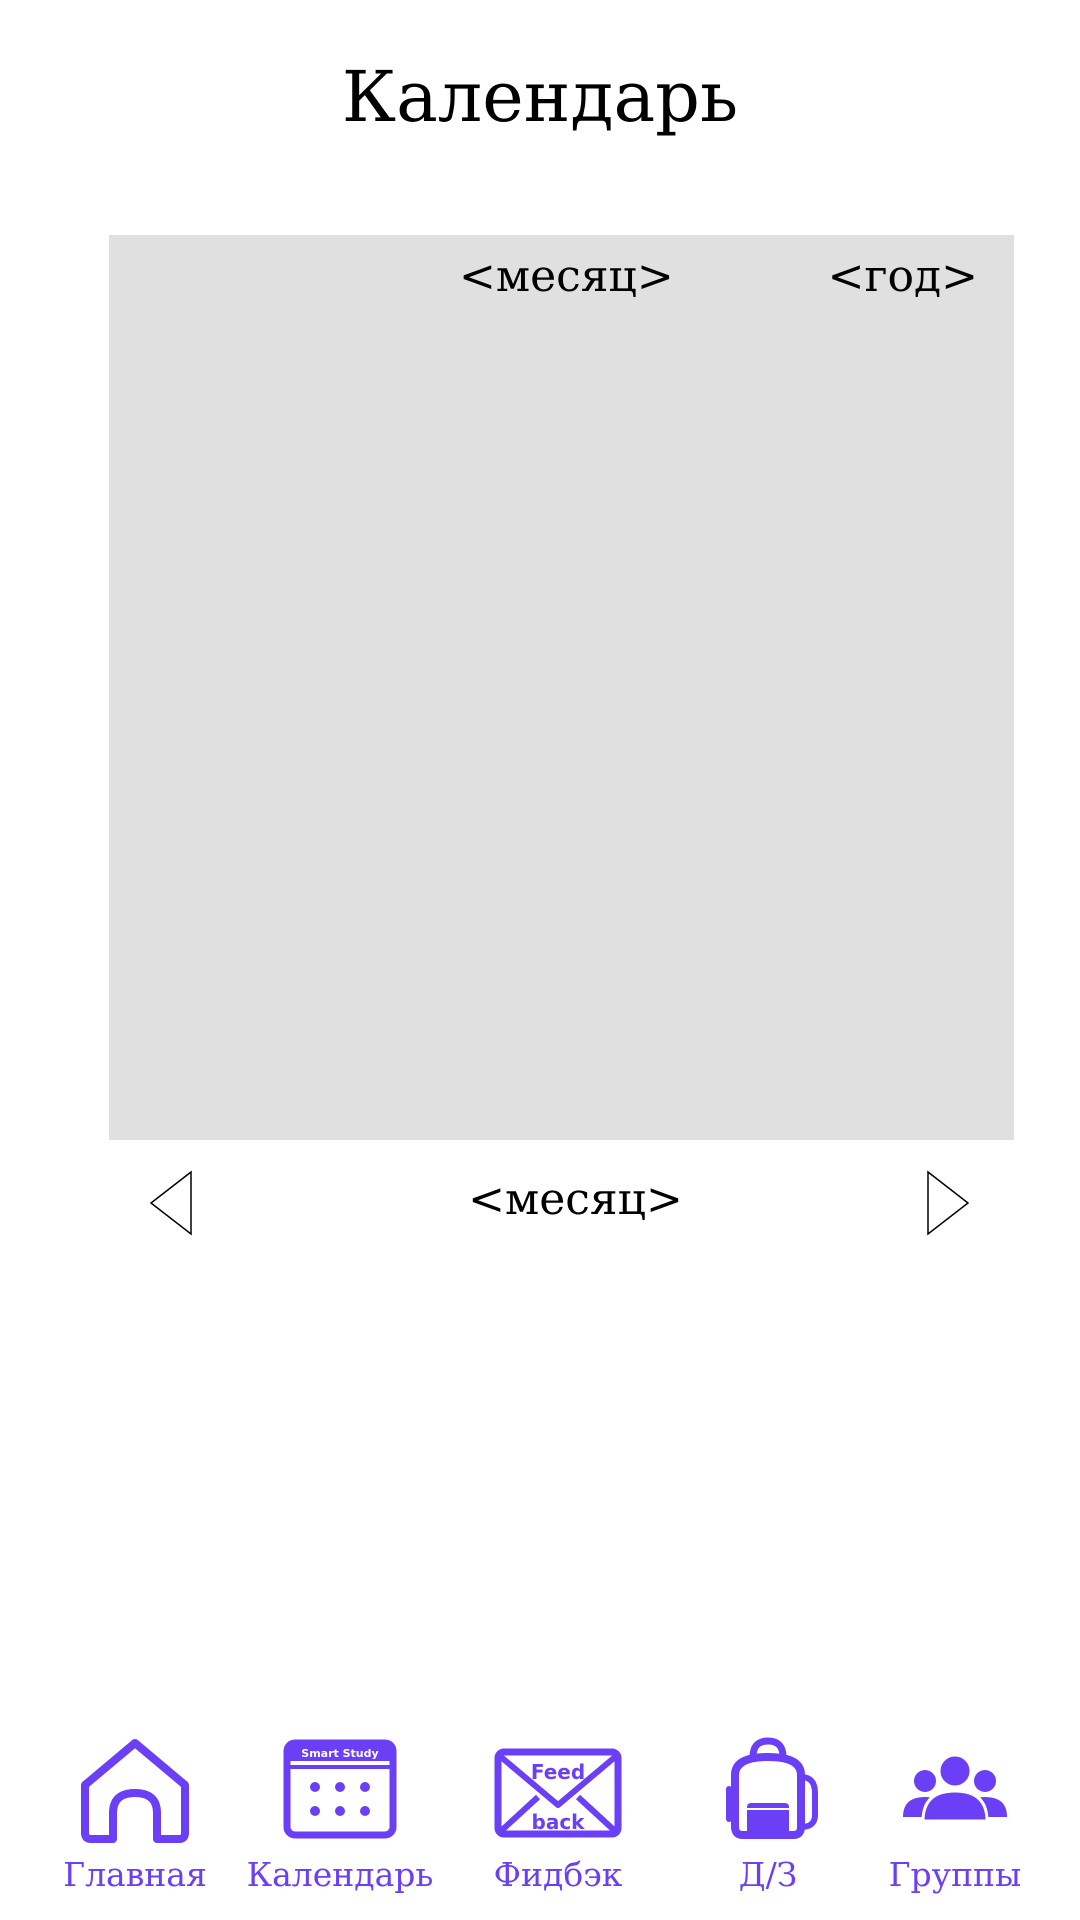 This screenshot has height=1920, width=1080. I want to click on nav-item-label: Группы, so click(955, 1874).